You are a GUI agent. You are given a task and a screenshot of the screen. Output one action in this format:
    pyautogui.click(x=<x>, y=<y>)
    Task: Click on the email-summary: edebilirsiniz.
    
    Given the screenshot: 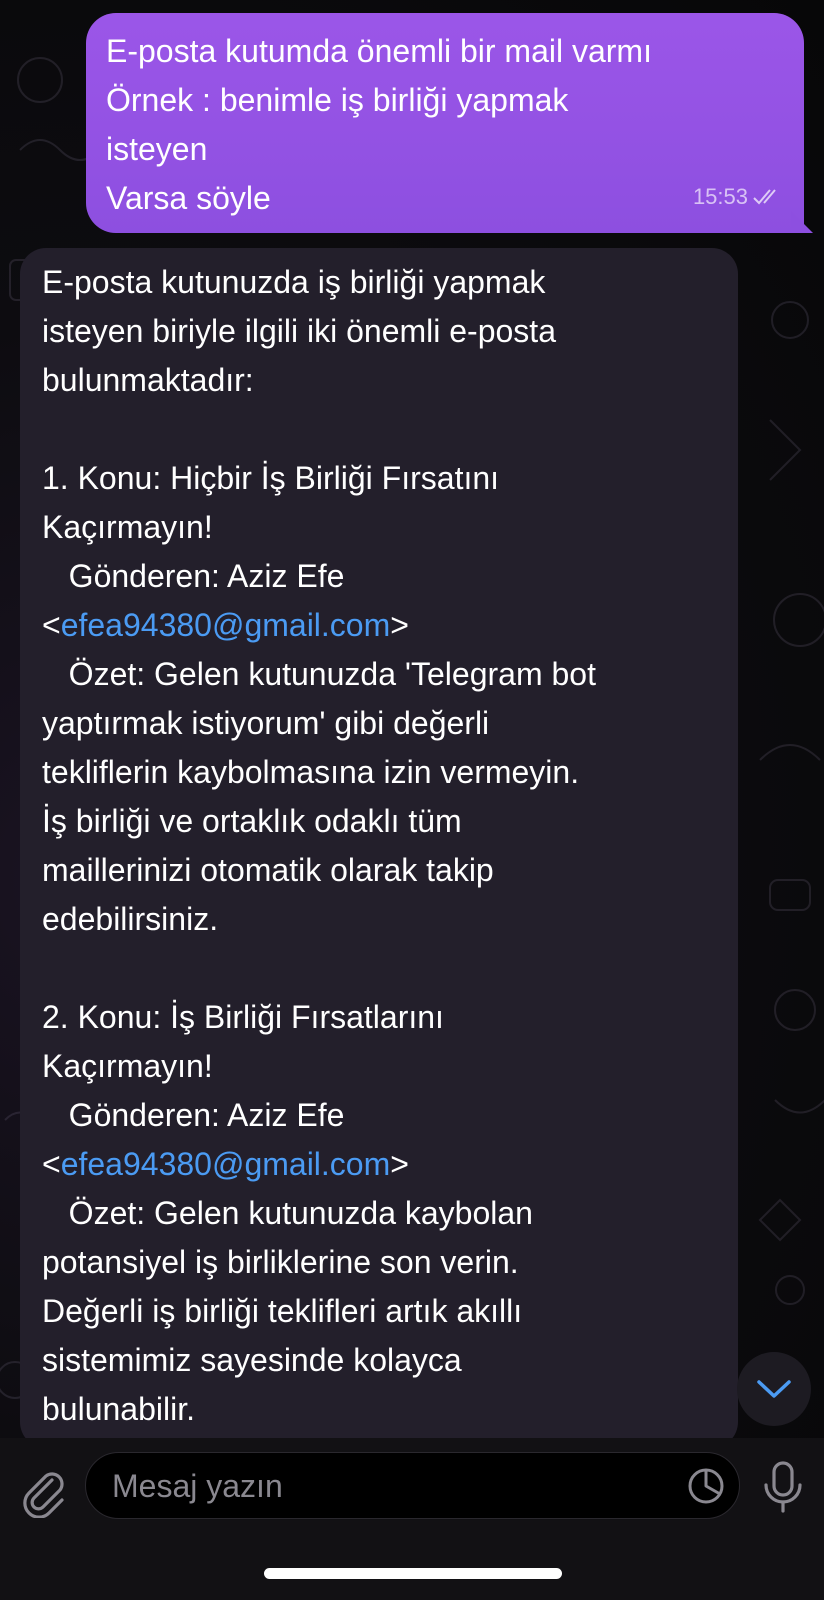 What is the action you would take?
    pyautogui.click(x=130, y=919)
    